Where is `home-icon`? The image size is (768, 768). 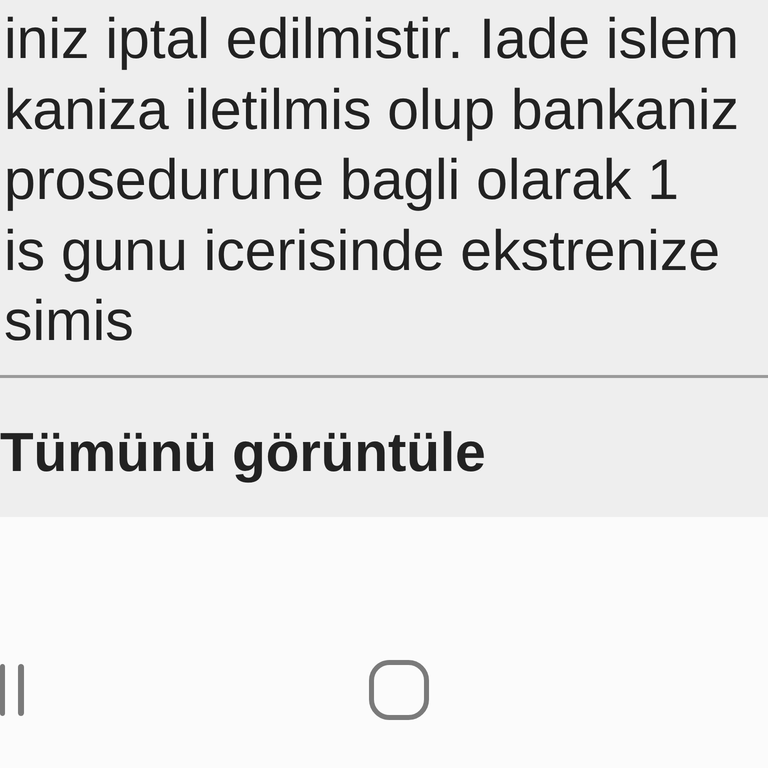
home-icon is located at coordinates (399, 690).